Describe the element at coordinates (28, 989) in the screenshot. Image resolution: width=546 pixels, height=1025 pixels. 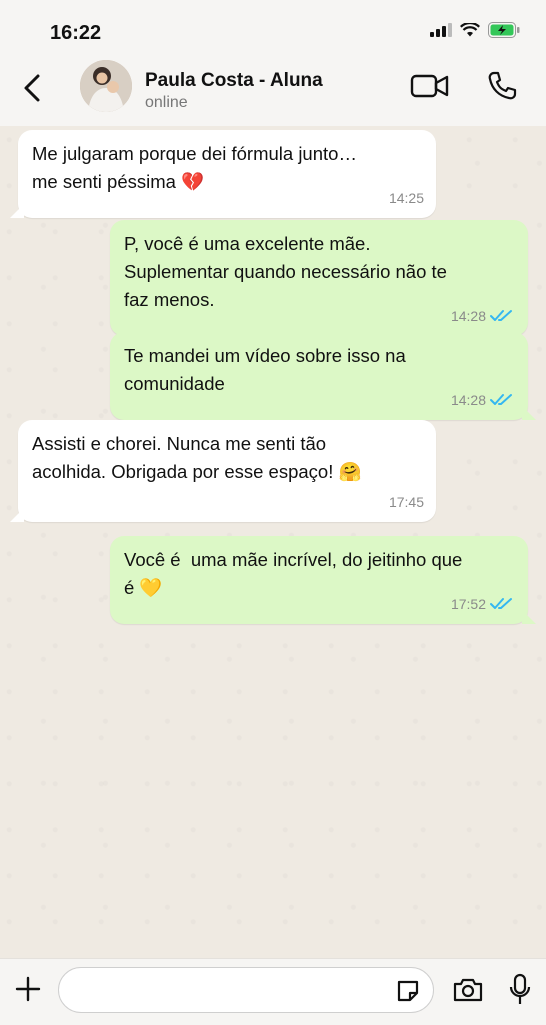
I see `plus-icon` at that location.